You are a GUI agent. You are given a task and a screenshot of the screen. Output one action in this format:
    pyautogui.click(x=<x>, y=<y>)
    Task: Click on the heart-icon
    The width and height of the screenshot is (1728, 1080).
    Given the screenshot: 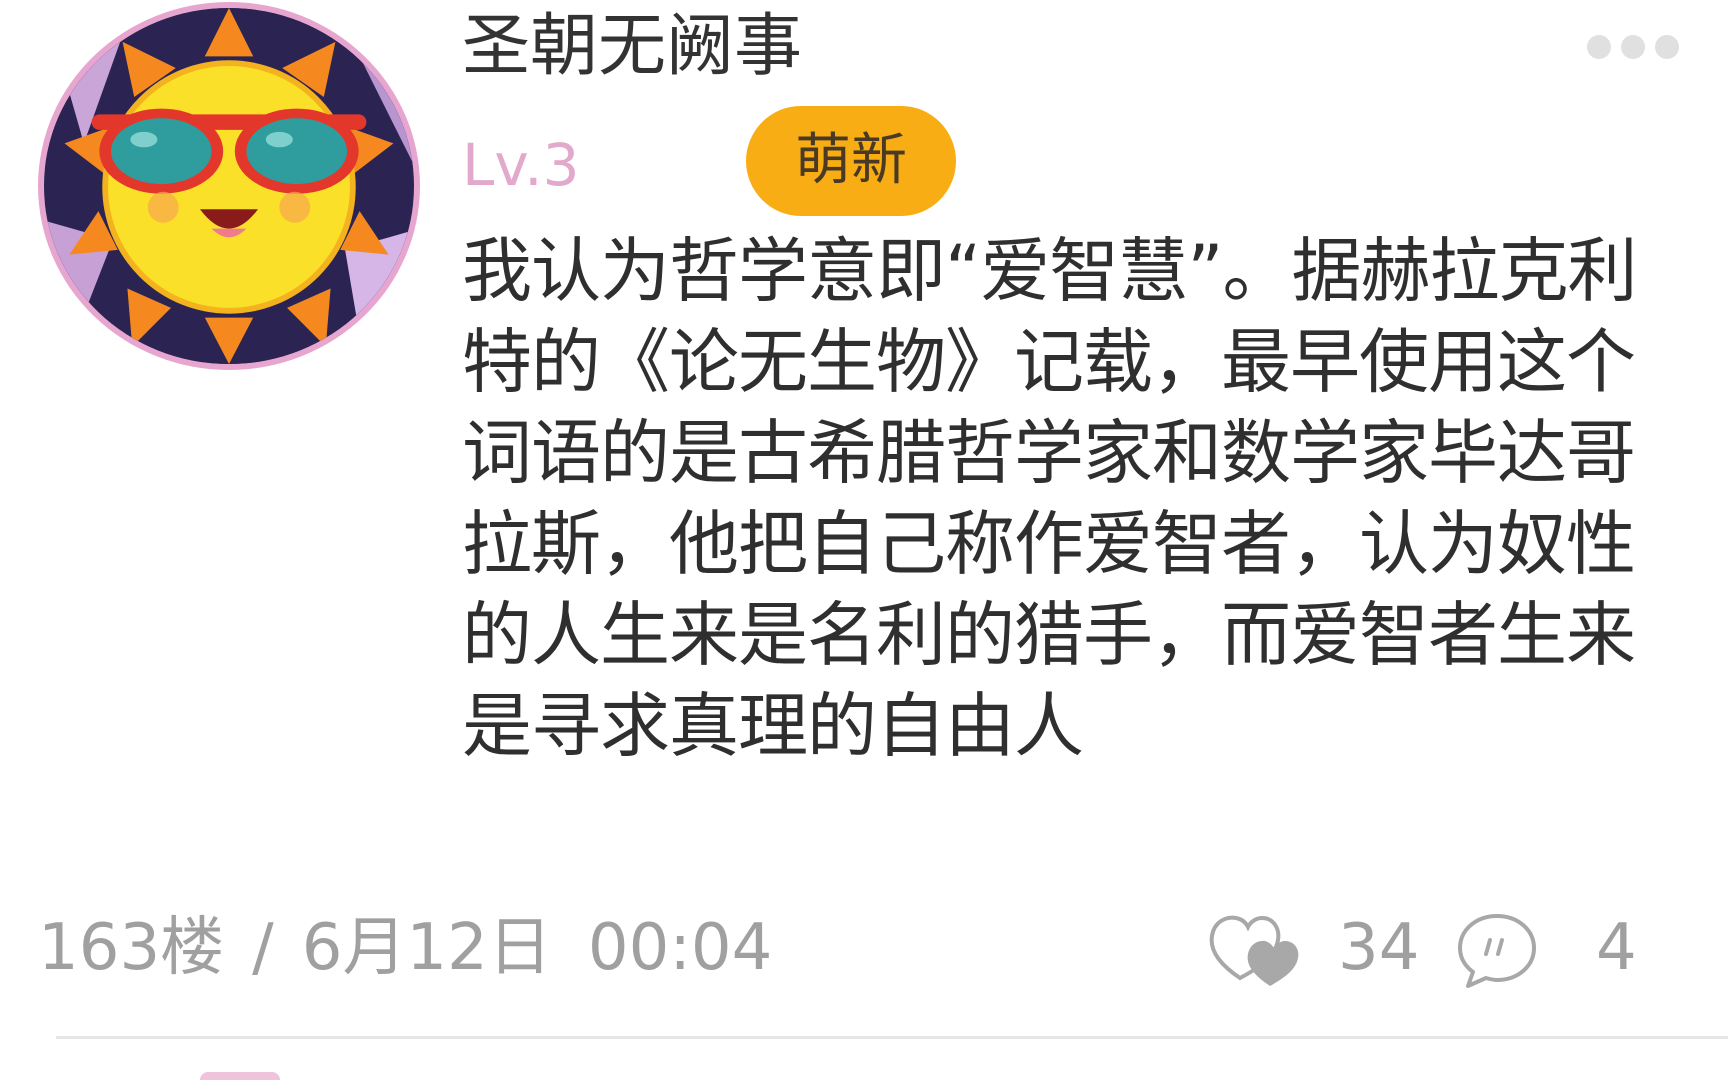 What is the action you would take?
    pyautogui.click(x=1258, y=950)
    